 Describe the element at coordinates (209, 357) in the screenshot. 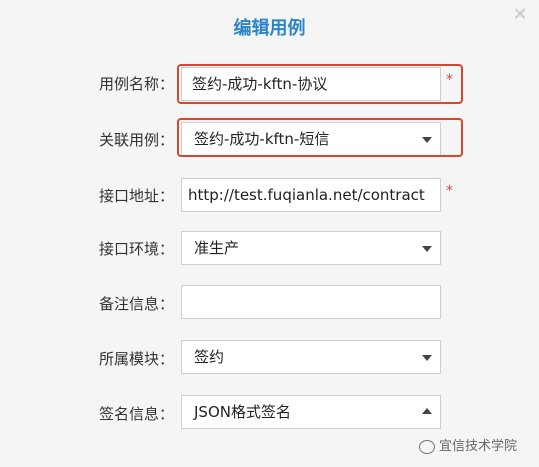

I see `module-value: 签约` at that location.